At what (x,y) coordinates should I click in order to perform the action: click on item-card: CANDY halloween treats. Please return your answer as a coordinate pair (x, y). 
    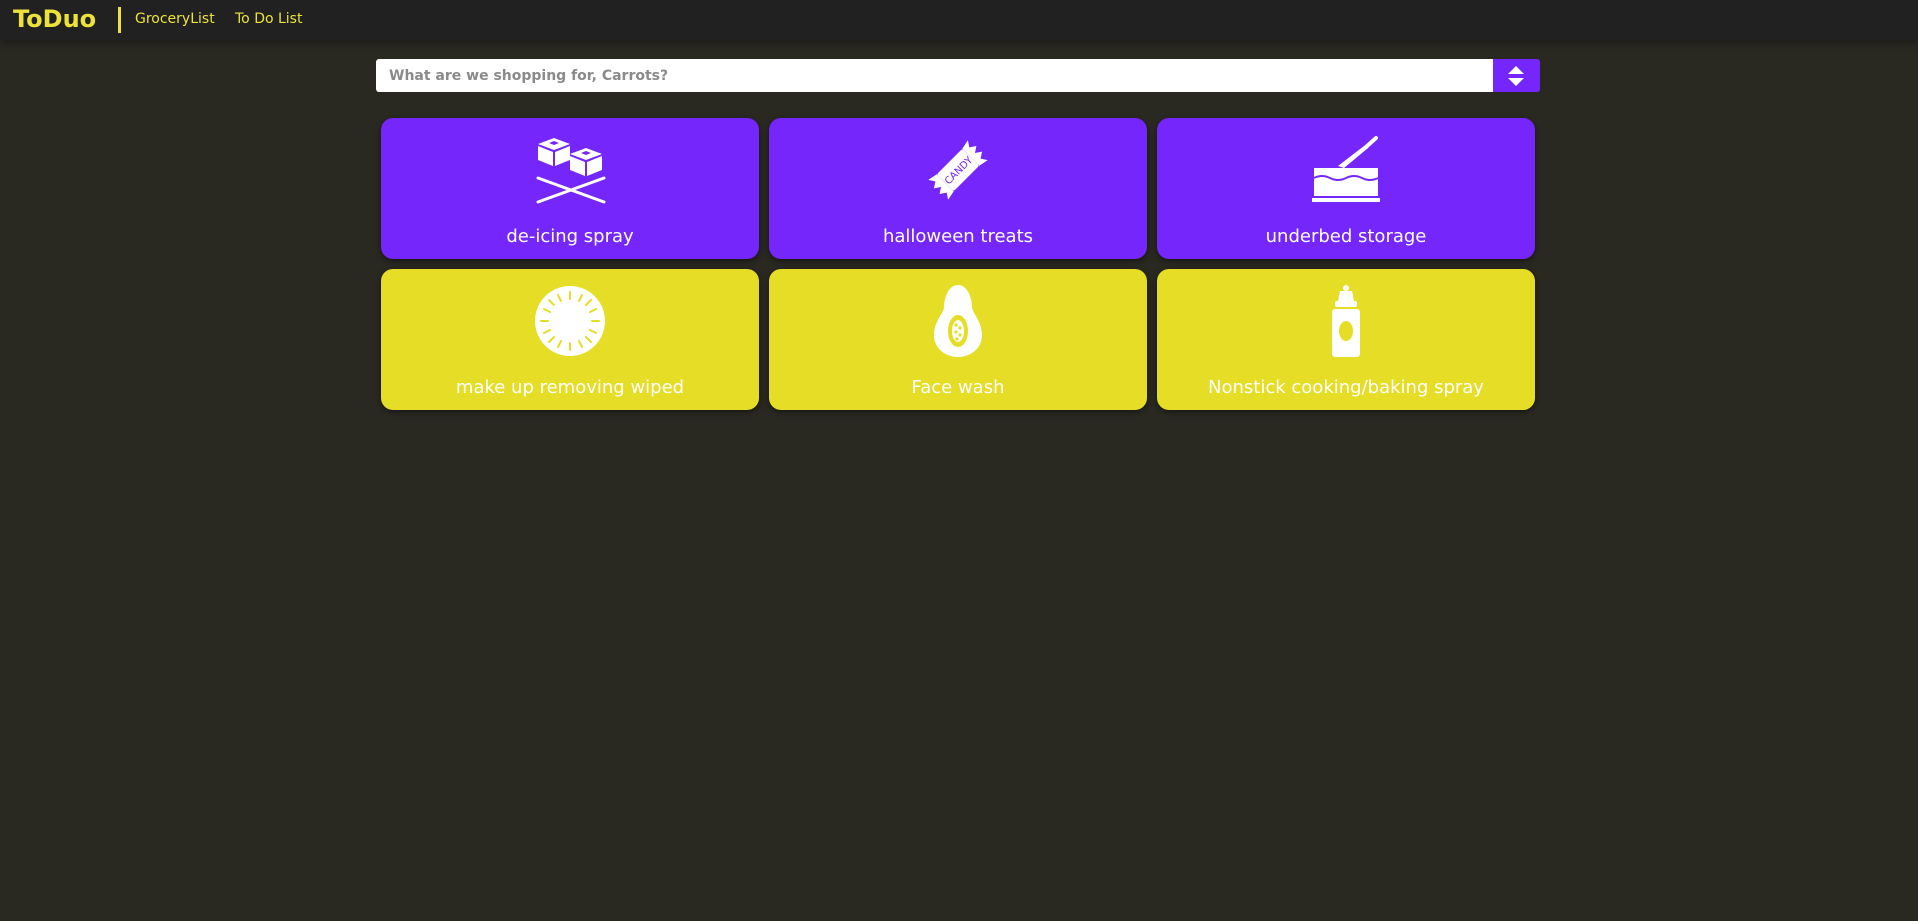
    Looking at the image, I should click on (958, 188).